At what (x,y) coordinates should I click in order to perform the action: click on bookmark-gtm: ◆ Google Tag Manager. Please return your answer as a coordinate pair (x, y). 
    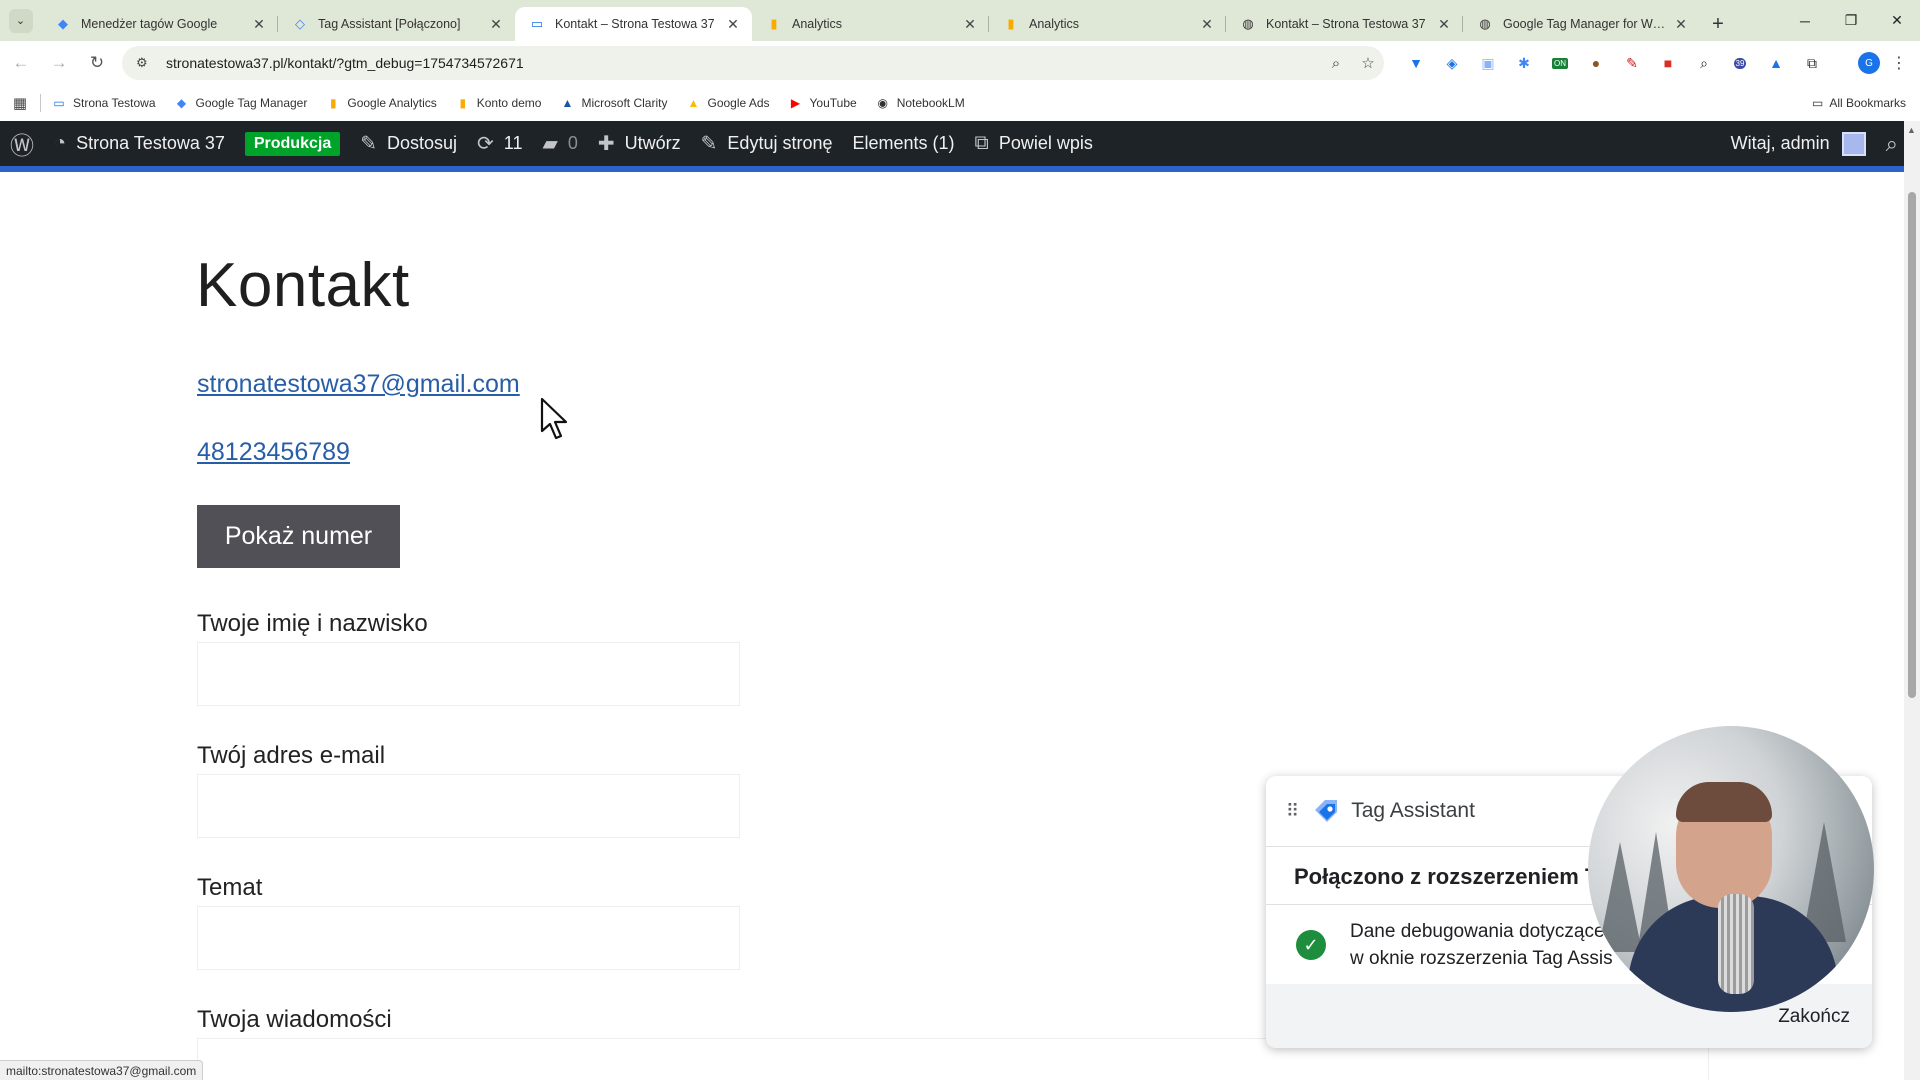
    Looking at the image, I should click on (240, 103).